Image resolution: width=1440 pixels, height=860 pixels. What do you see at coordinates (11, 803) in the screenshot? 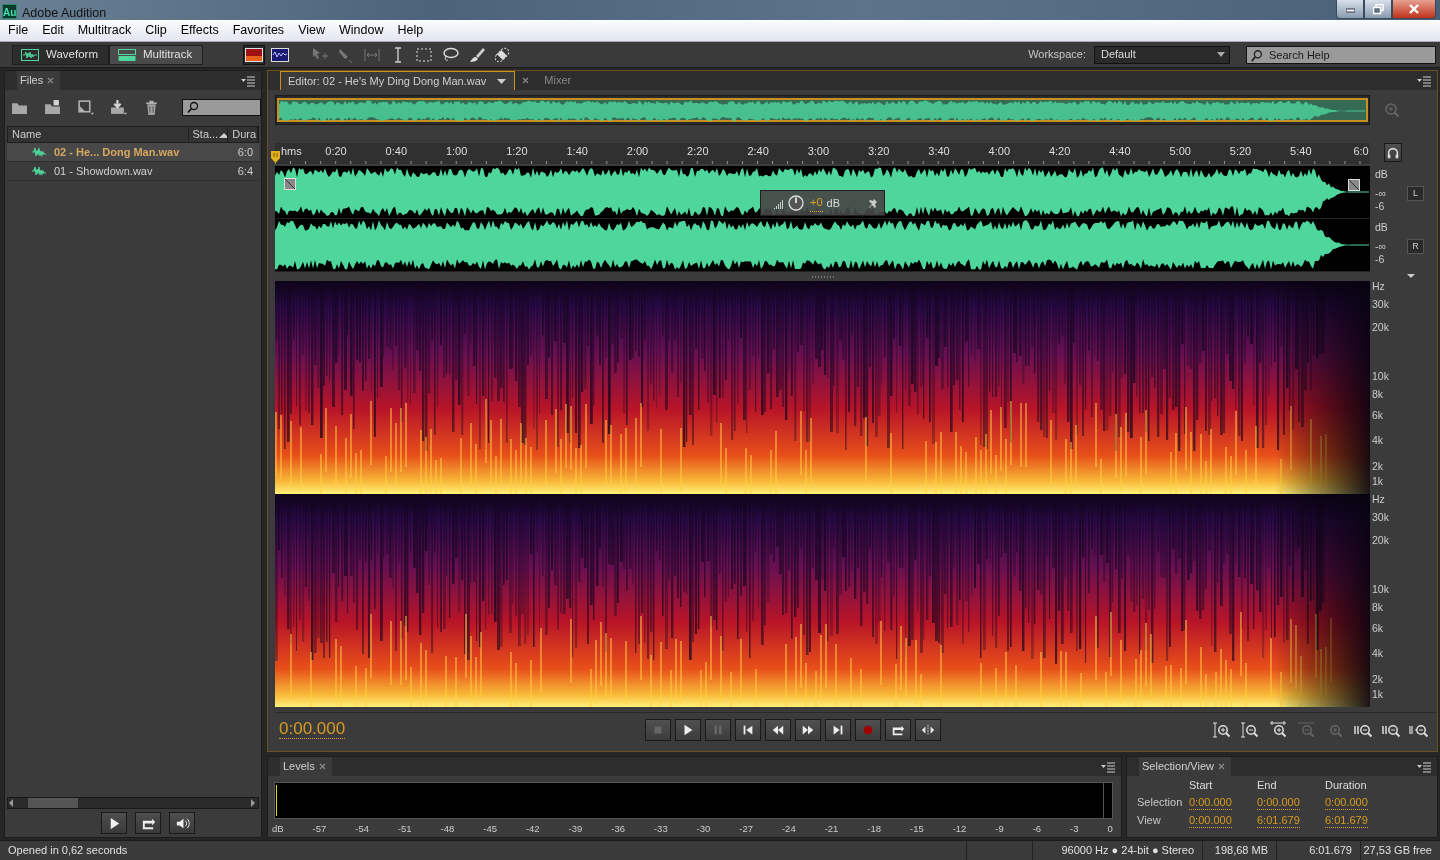
I see `scroll-left-icon` at bounding box center [11, 803].